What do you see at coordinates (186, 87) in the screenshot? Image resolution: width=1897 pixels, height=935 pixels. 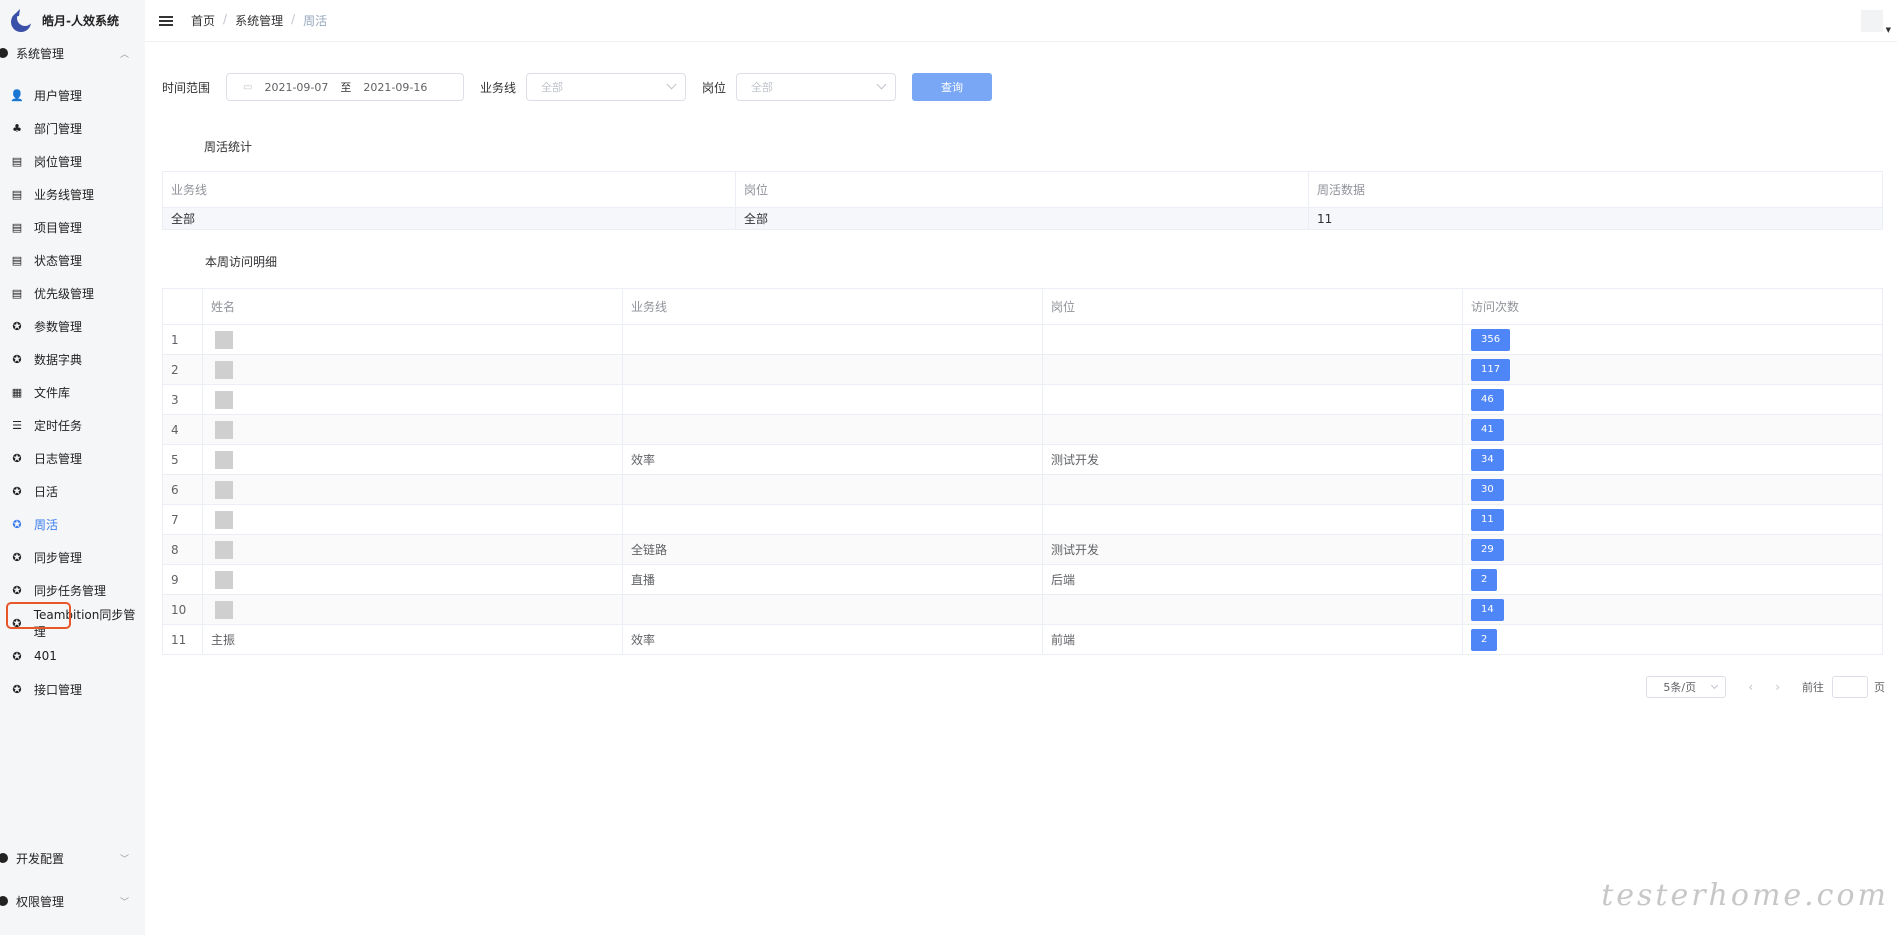 I see `time-range-label: 时间范围` at bounding box center [186, 87].